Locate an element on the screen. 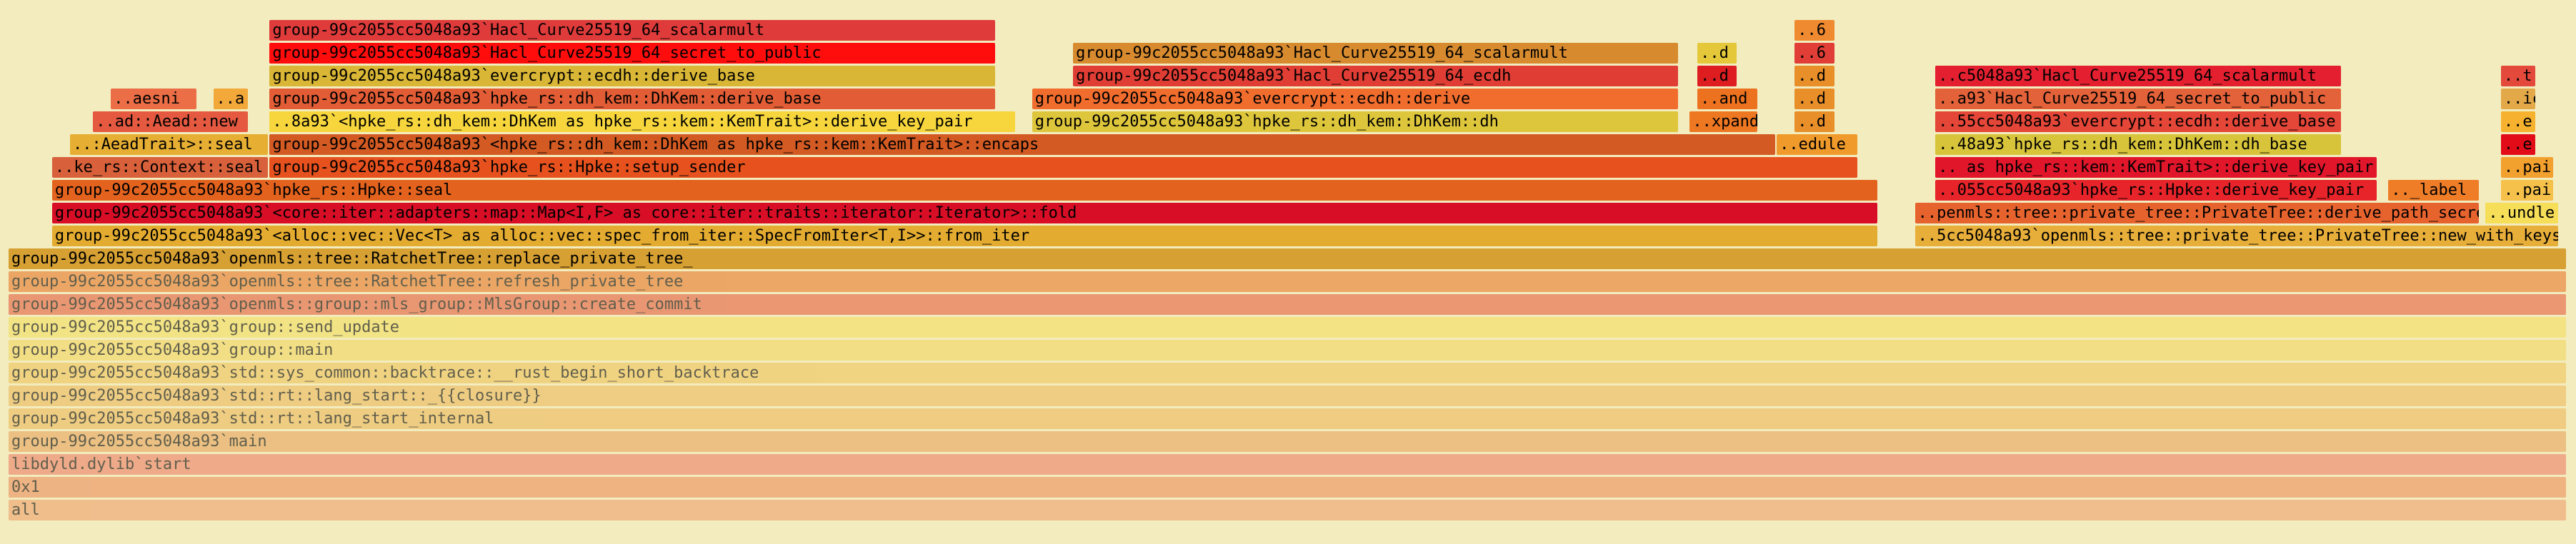 Image resolution: width=2576 pixels, height=544 pixels. flame-frame: ..t is located at coordinates (2517, 76).